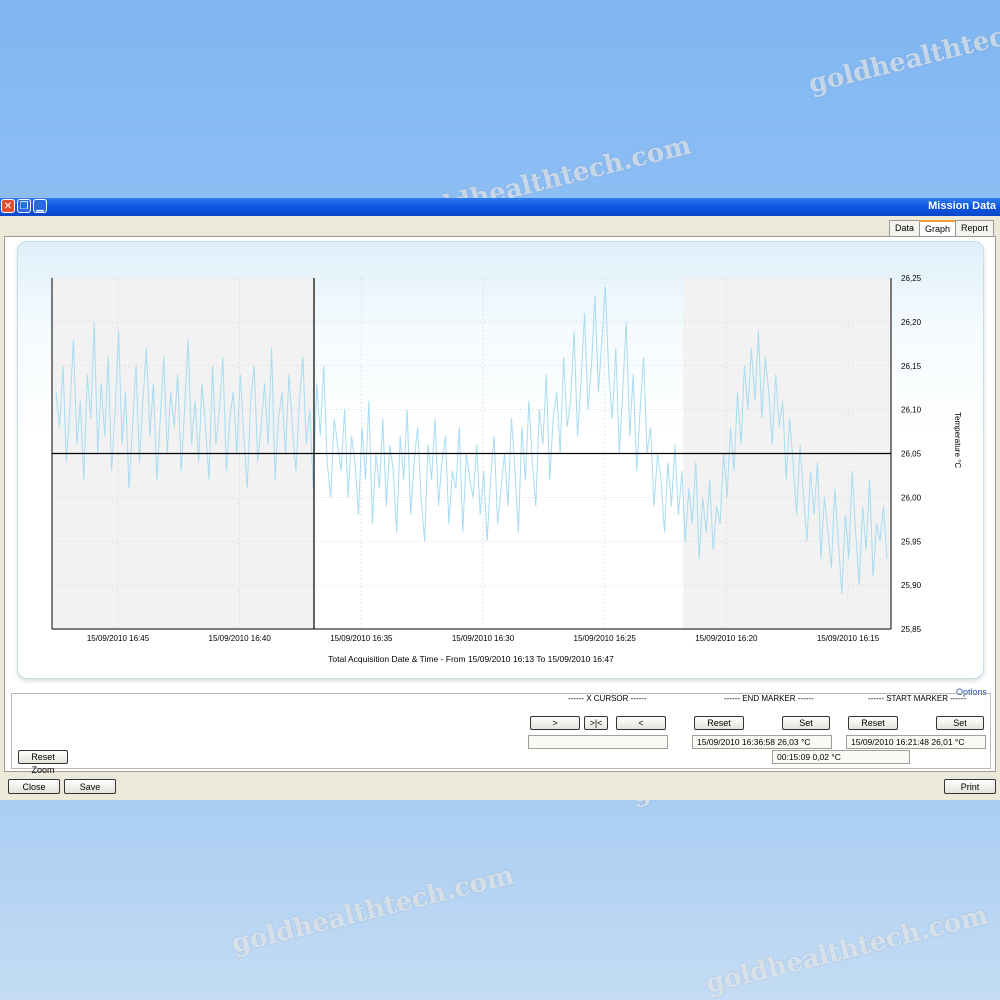 The width and height of the screenshot is (1000, 1000). I want to click on end-reset-button: Reset, so click(719, 723).